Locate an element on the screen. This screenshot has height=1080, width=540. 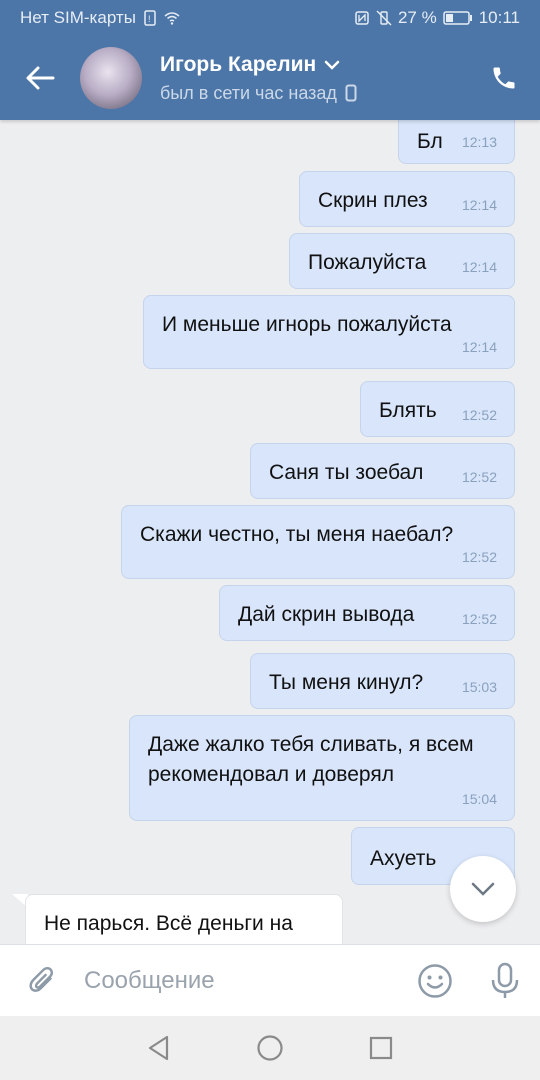
message-text: Дай скрин вывода is located at coordinates (326, 614).